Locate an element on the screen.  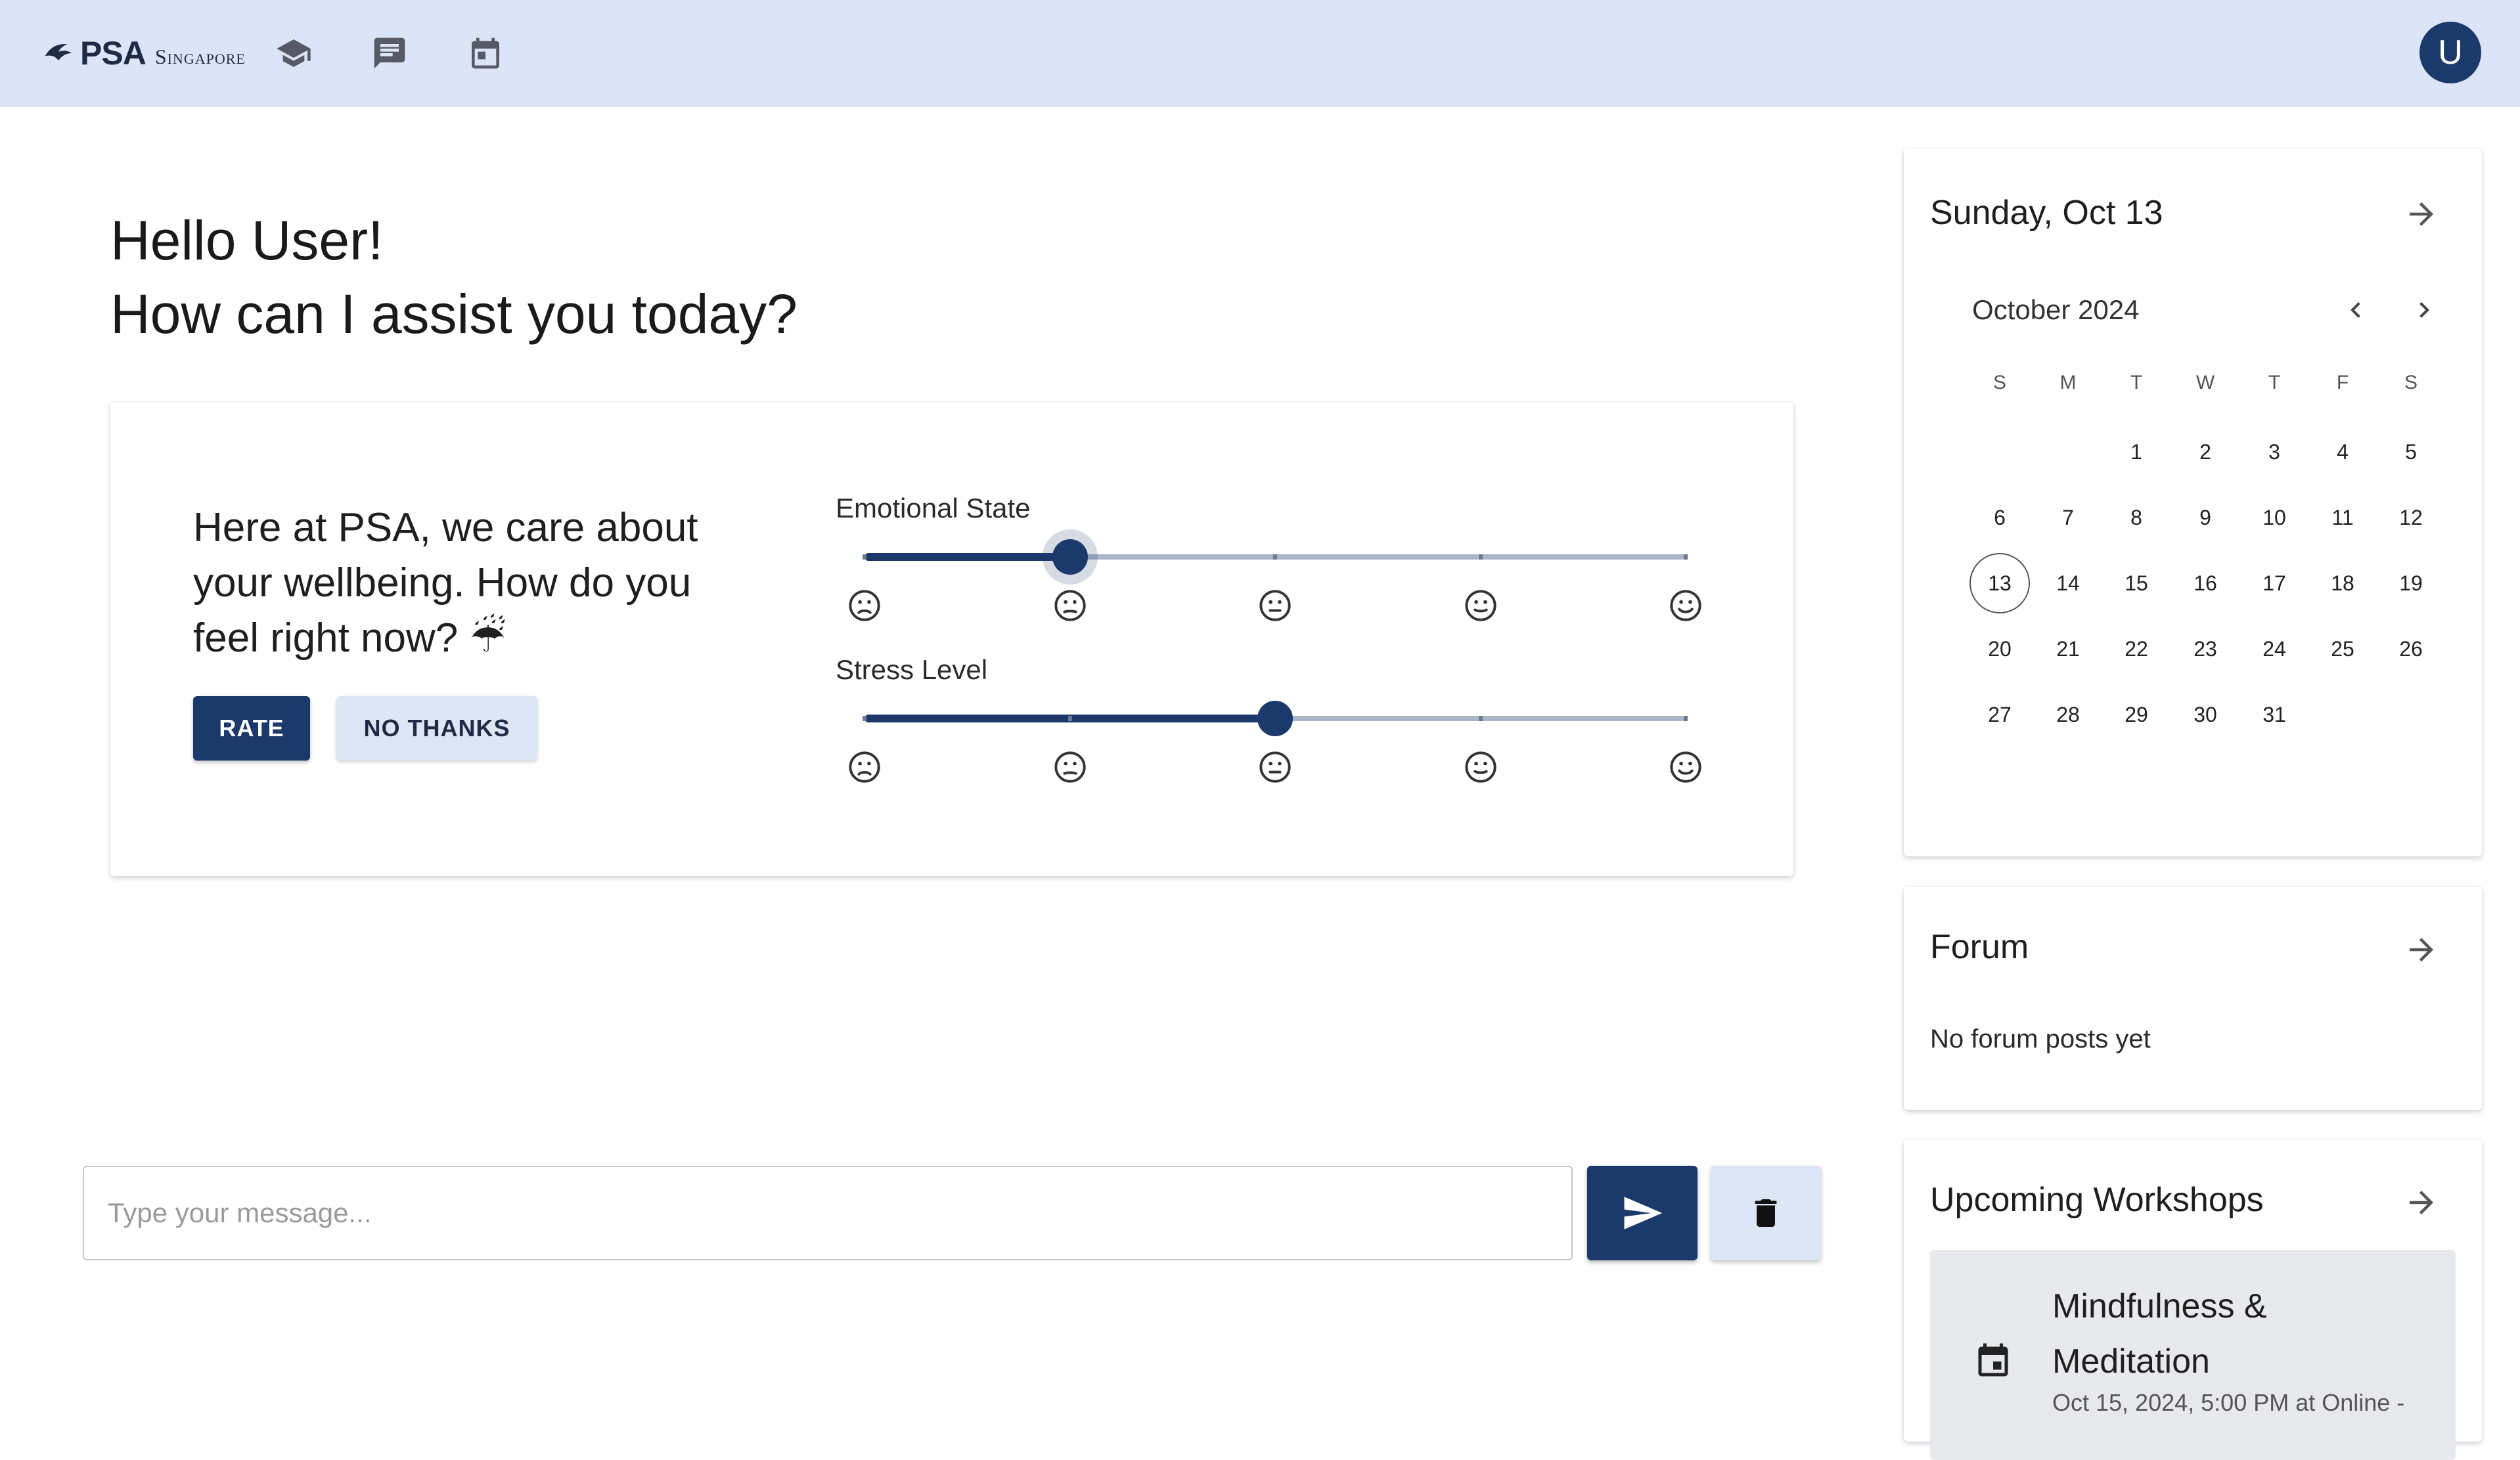
stress-level-slider is located at coordinates (1275, 718).